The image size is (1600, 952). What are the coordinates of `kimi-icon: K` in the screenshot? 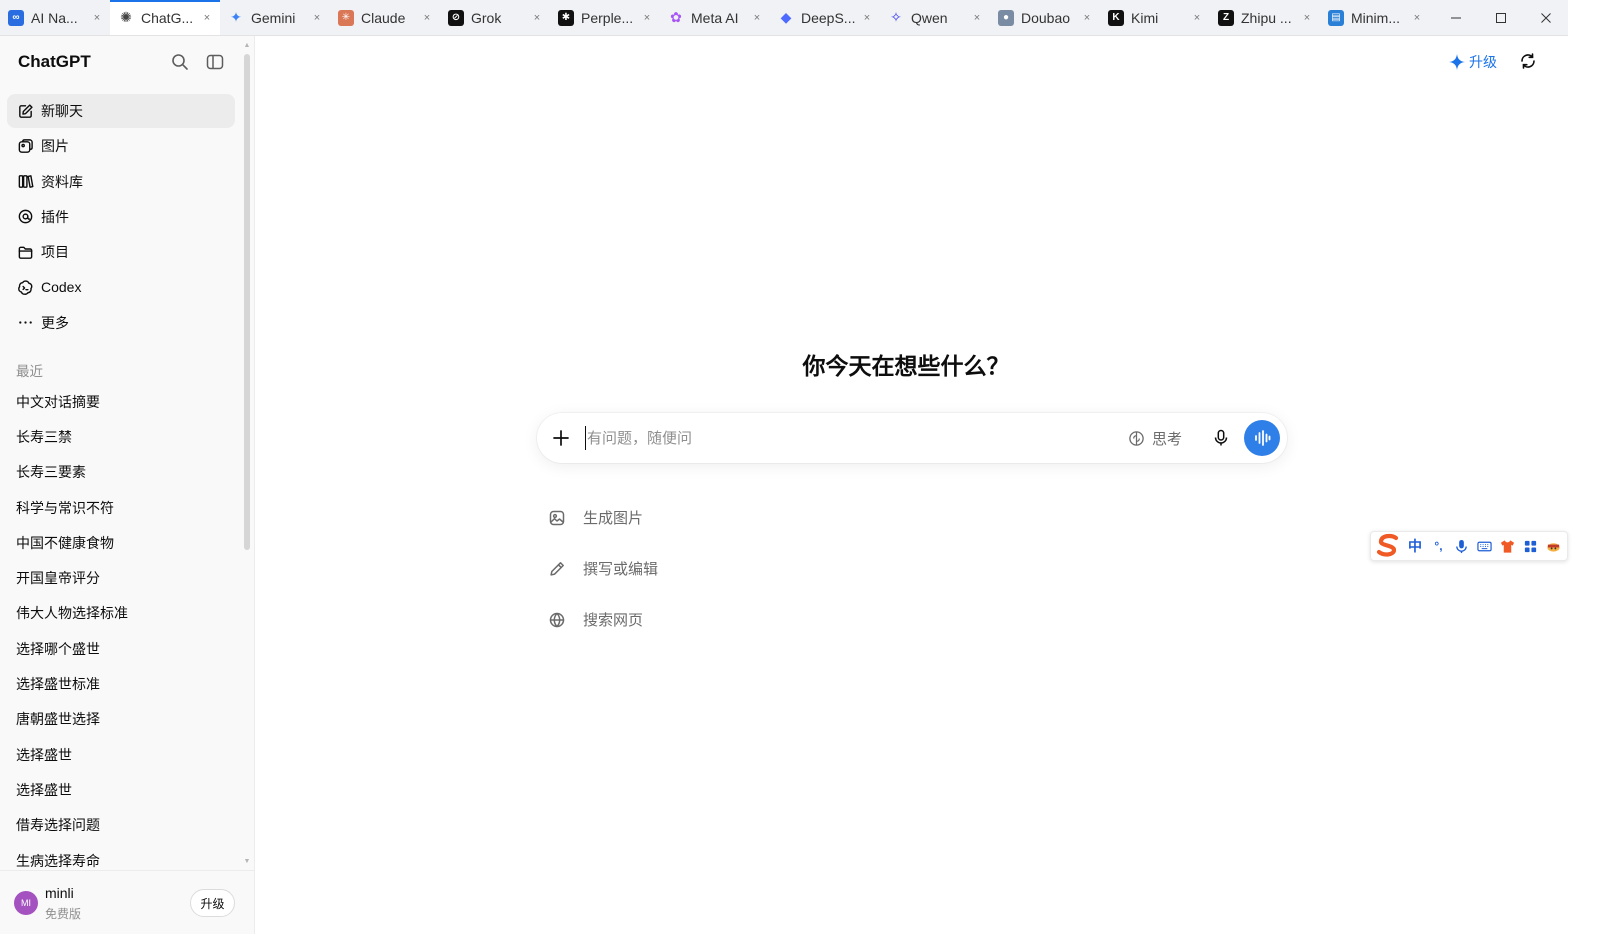 It's located at (1116, 17).